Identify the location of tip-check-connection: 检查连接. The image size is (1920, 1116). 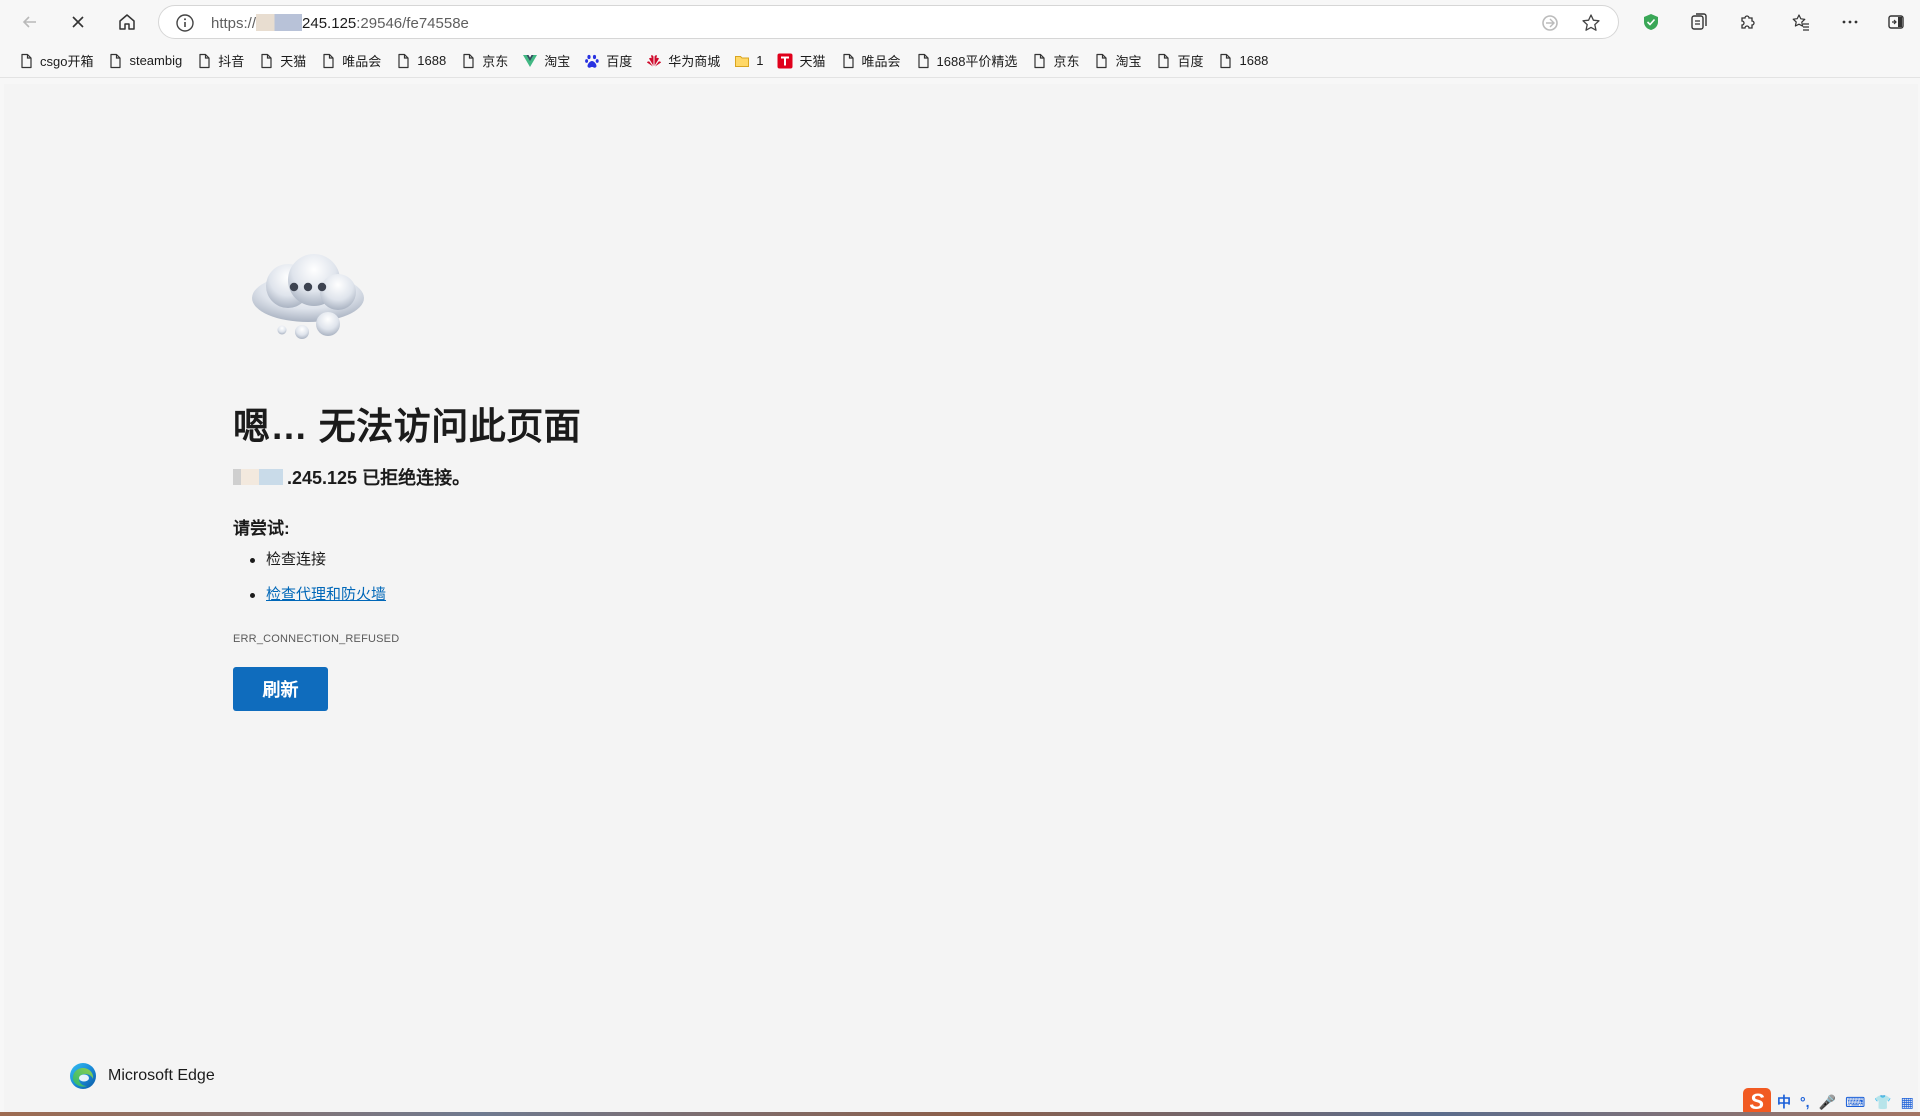
(309, 567).